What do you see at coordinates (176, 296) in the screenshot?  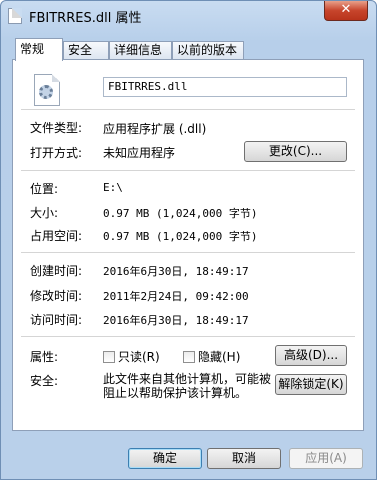 I see `modified-value: 2011年2月24日, 09:42:00` at bounding box center [176, 296].